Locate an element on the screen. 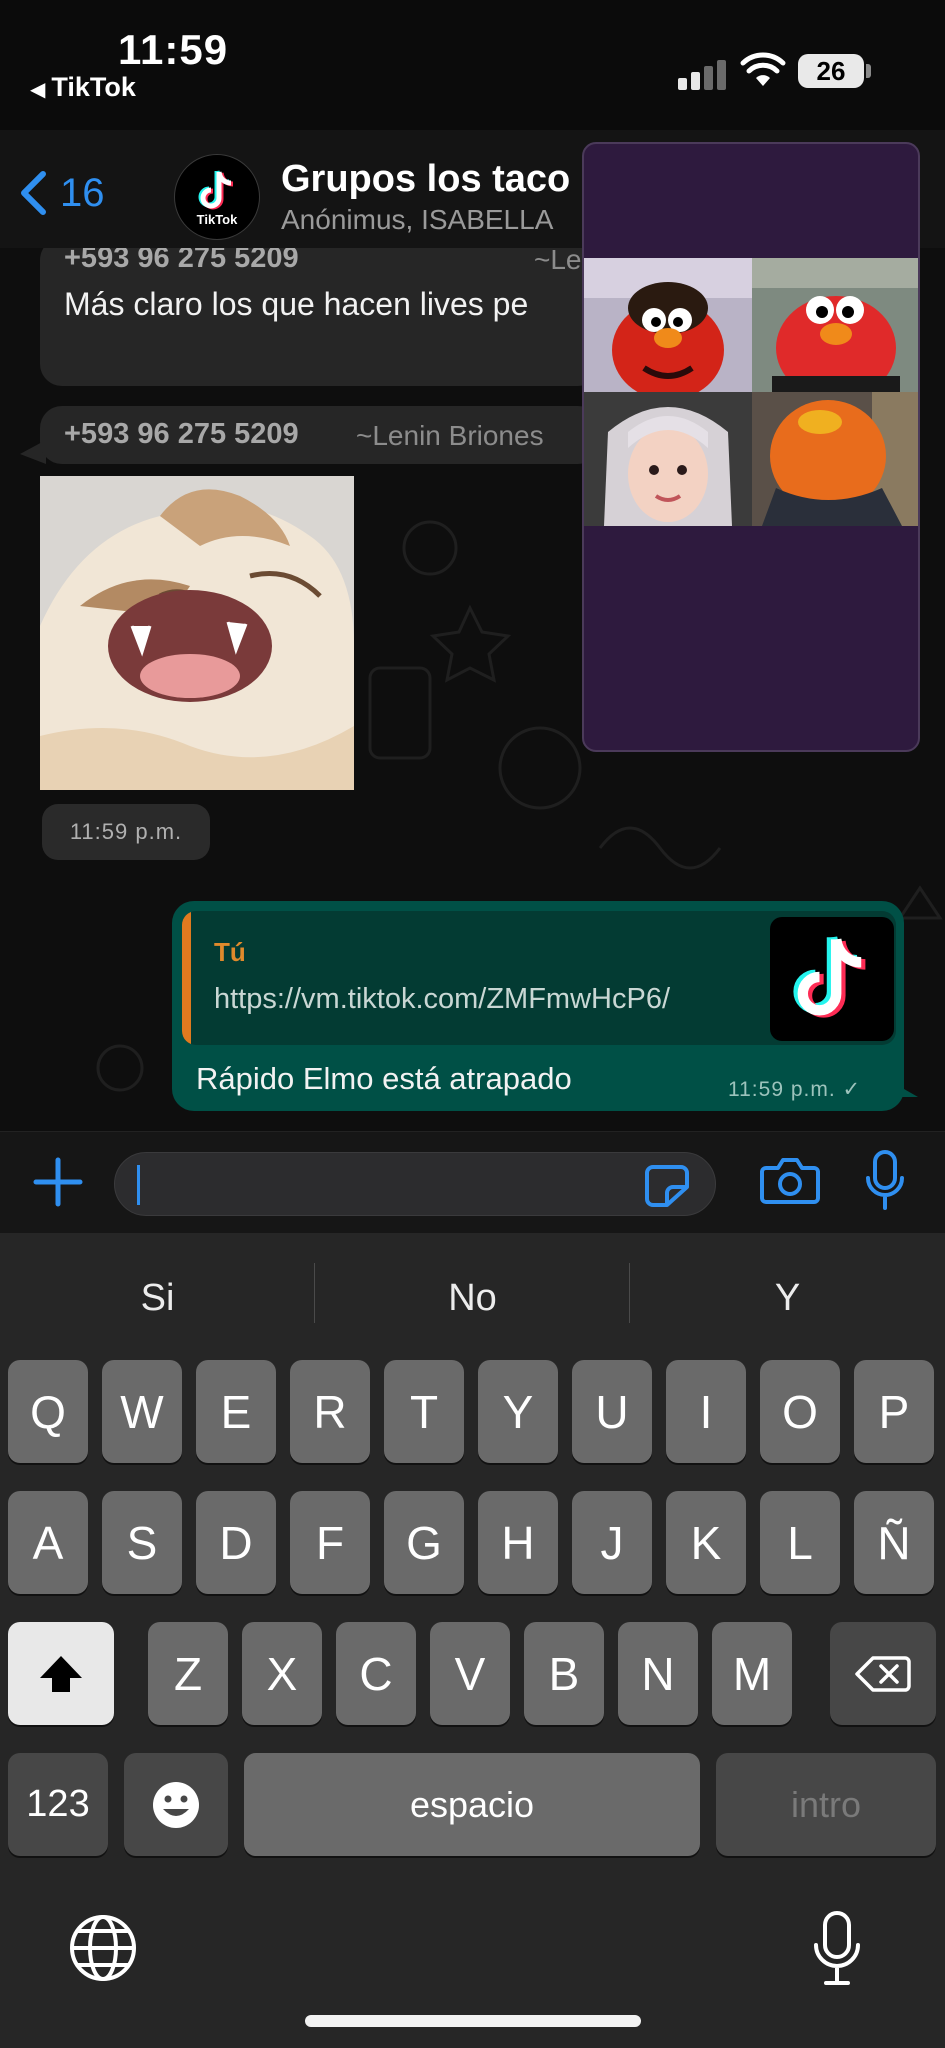 This screenshot has height=2048, width=945. chat-subtitle: Anónimus, ISABELLA is located at coordinates (417, 219).